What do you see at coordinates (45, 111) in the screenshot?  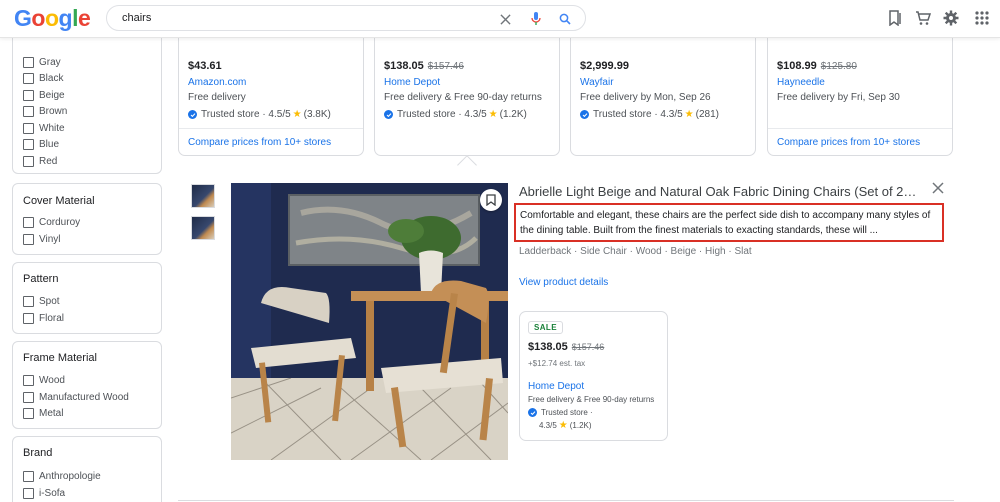 I see `filter-option: Brown` at bounding box center [45, 111].